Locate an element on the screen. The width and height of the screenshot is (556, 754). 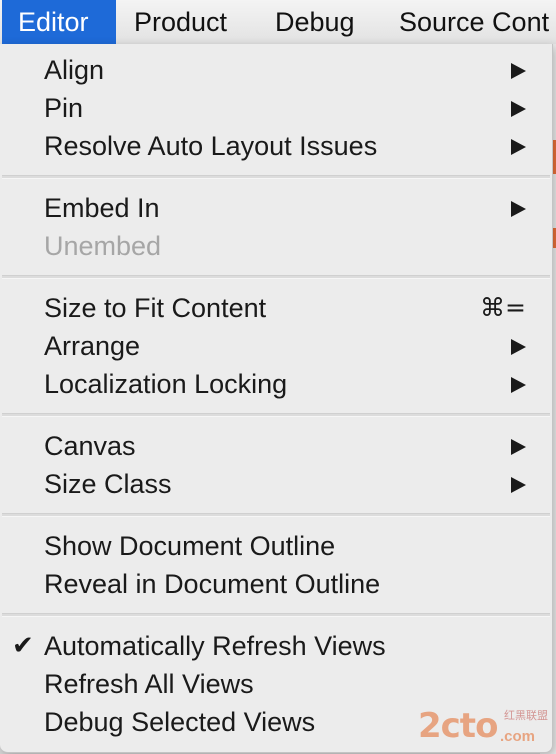
menu-item-label: Embed In is located at coordinates (102, 208).